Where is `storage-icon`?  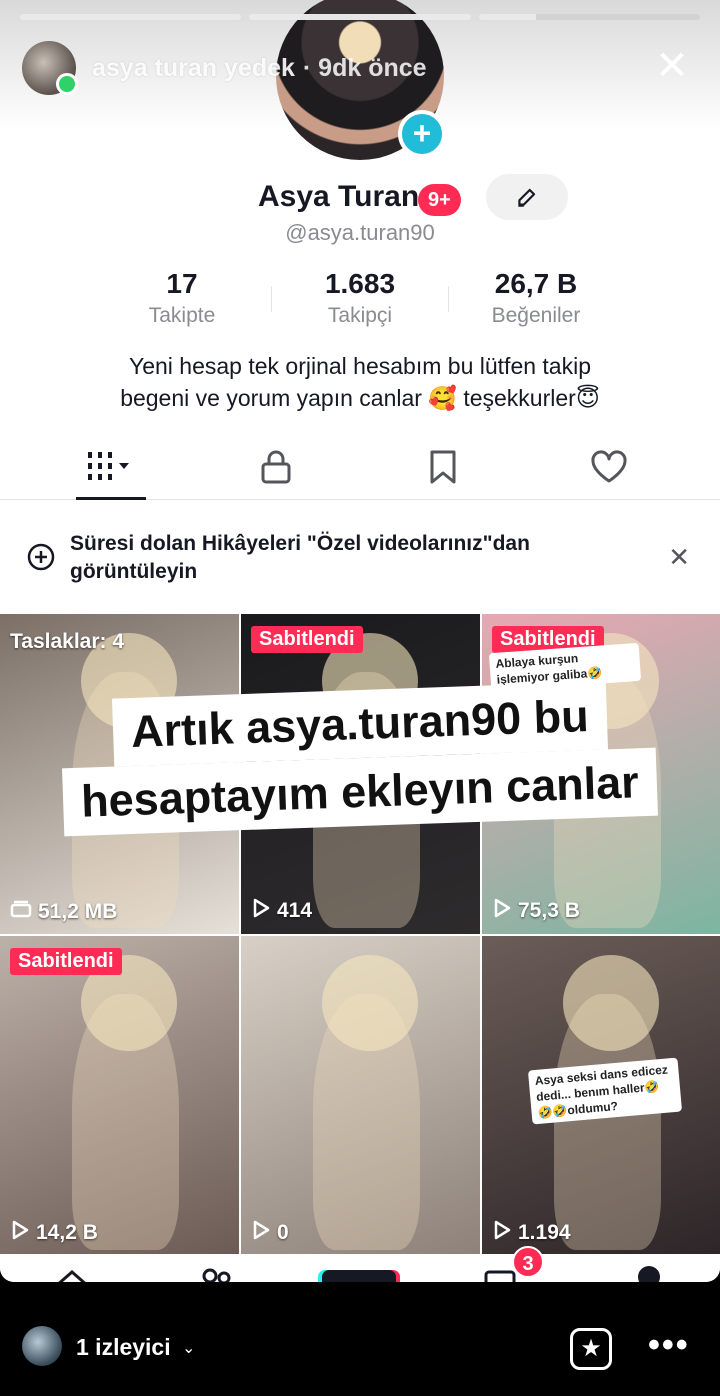 storage-icon is located at coordinates (21, 912).